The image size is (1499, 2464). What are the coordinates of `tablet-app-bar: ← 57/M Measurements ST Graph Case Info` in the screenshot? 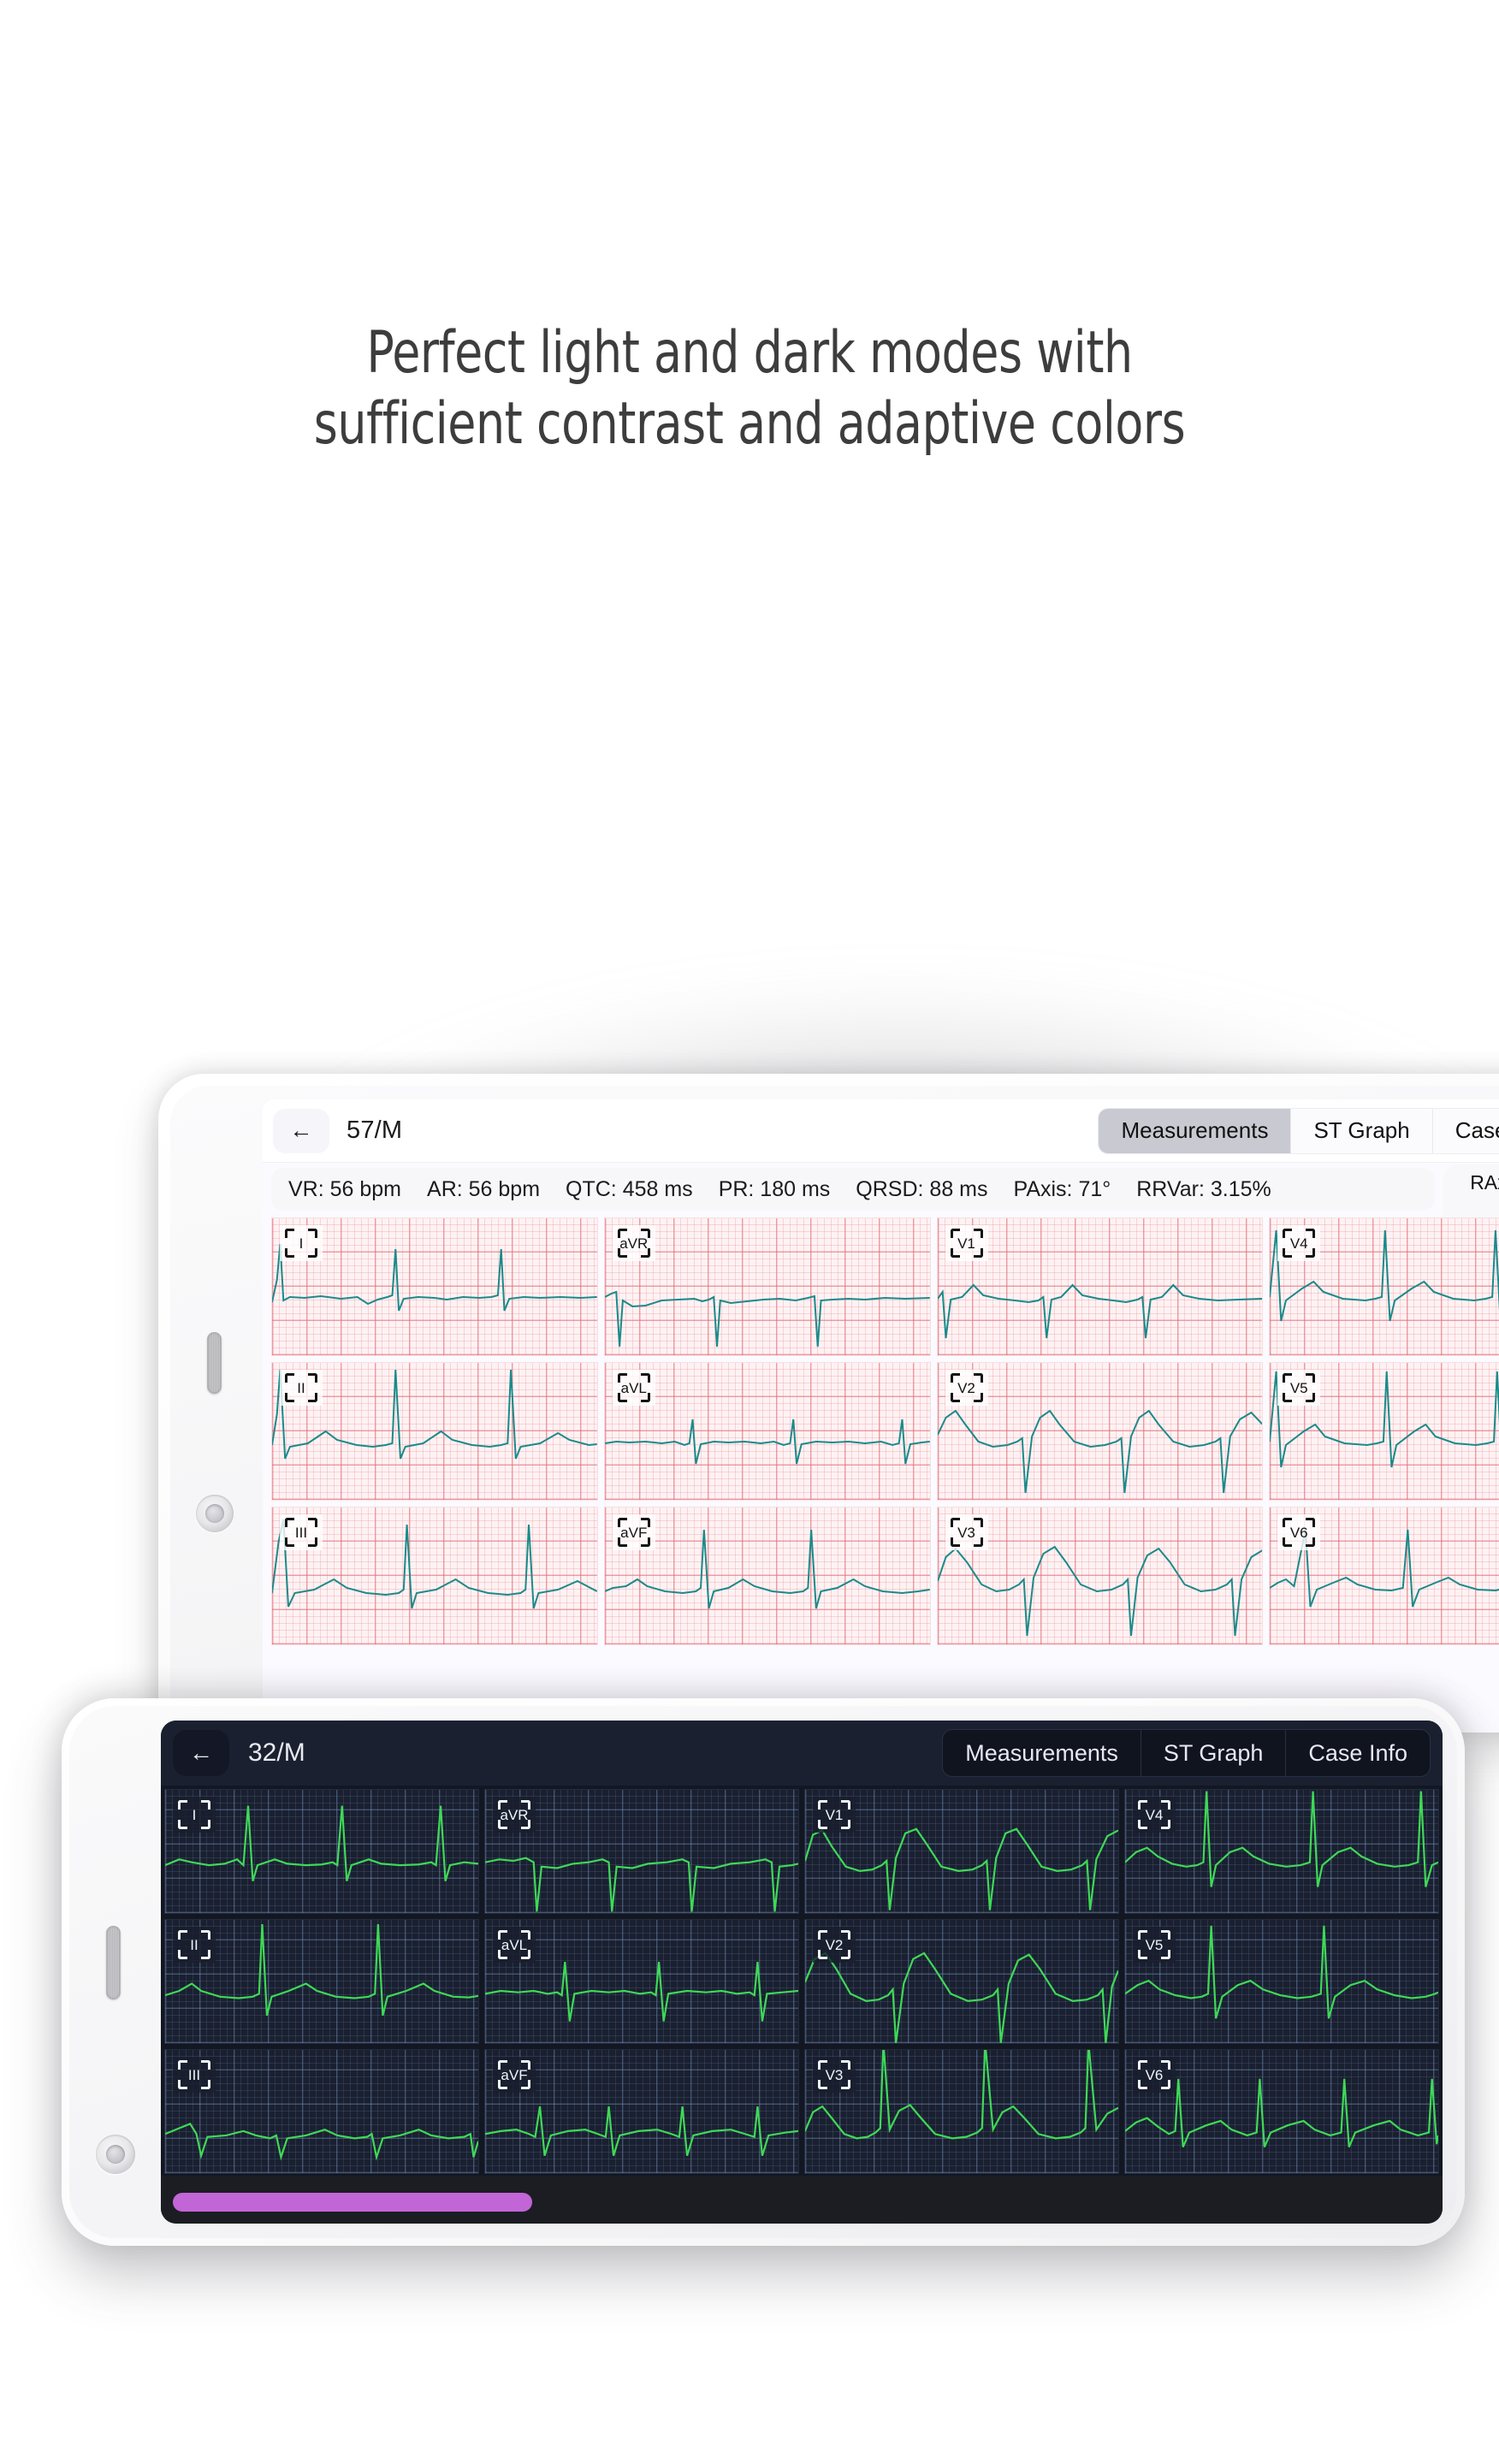 It's located at (881, 1131).